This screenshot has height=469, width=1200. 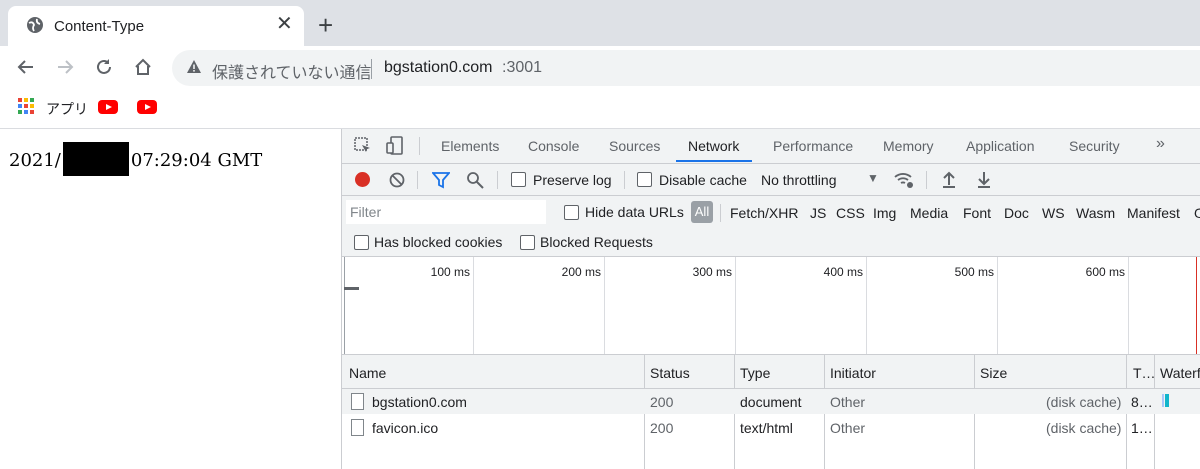 What do you see at coordinates (634, 212) in the screenshot?
I see `hide-data-urls-label: Hide data URLs` at bounding box center [634, 212].